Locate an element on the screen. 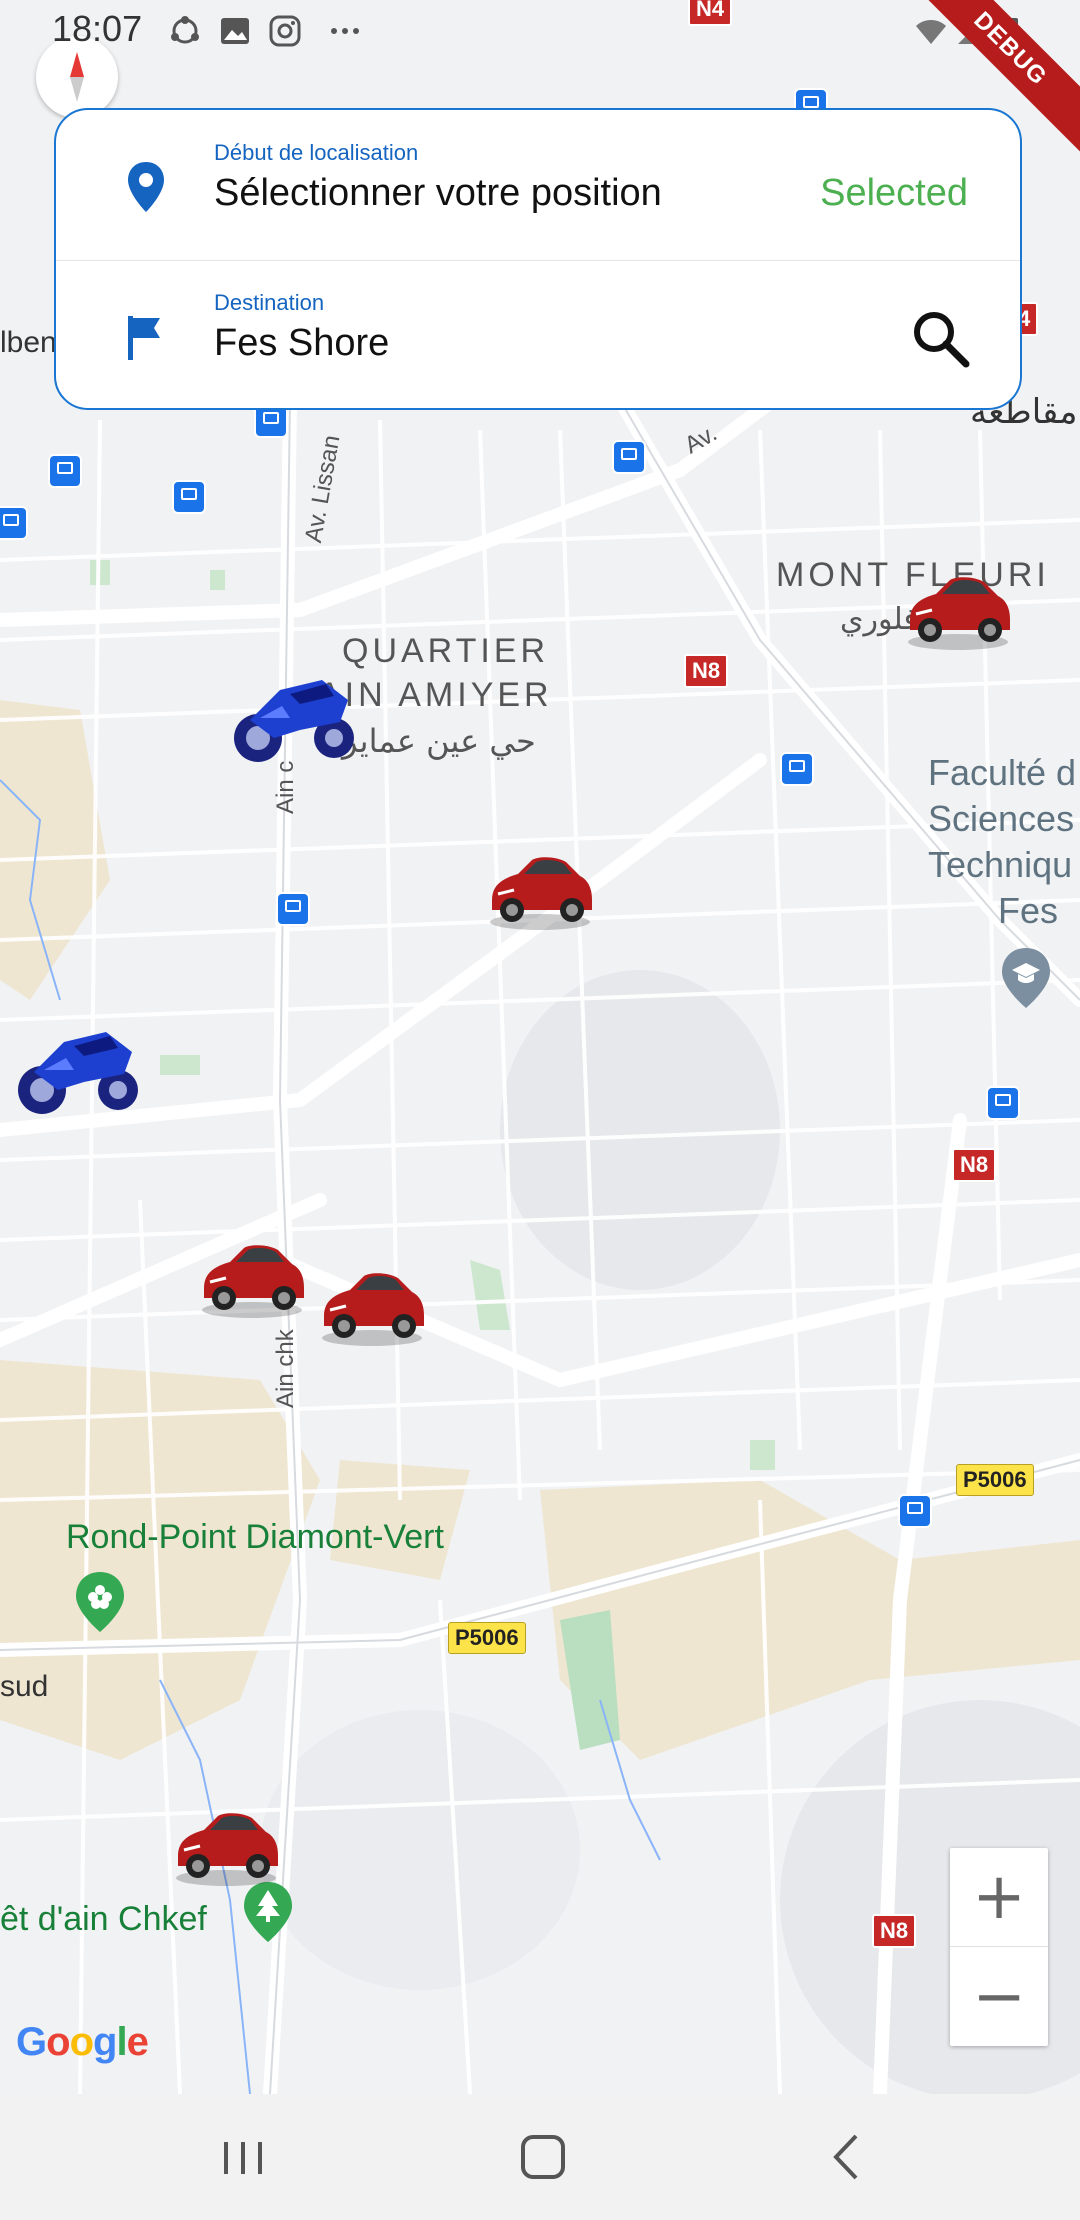 This screenshot has height=2220, width=1080. map-label: Faculté d is located at coordinates (1002, 772).